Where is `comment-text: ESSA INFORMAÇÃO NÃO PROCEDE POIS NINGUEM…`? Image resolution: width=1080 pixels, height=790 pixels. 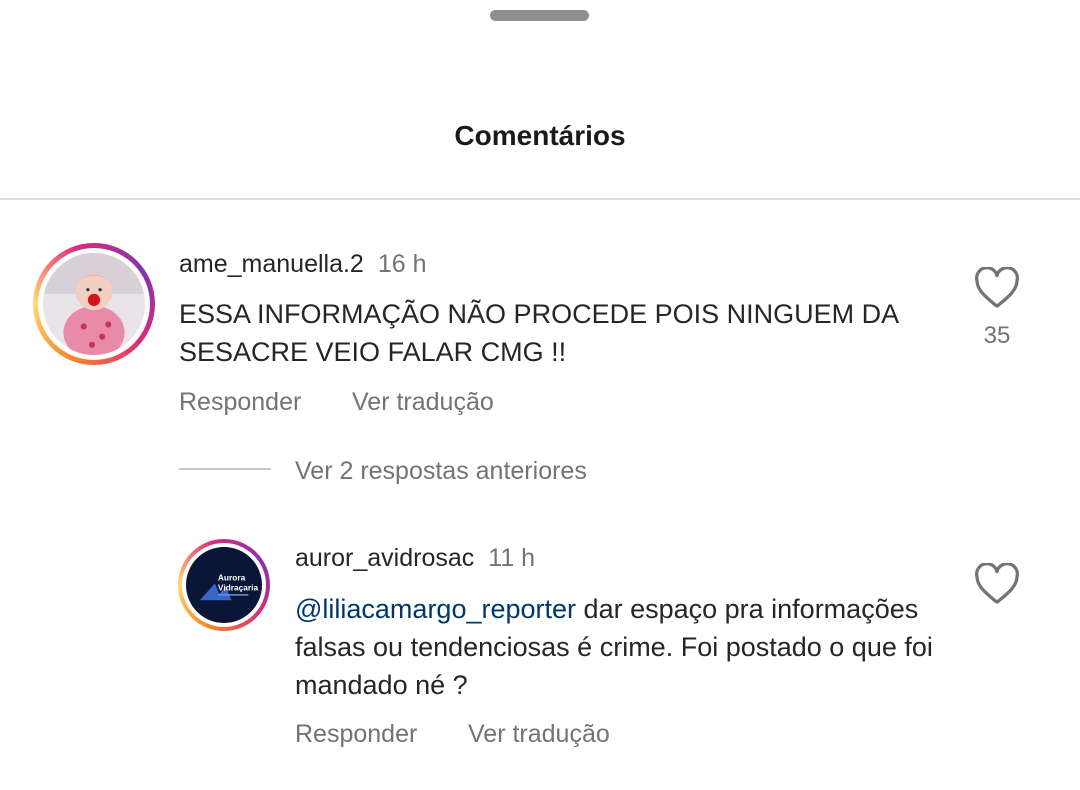 comment-text: ESSA INFORMAÇÃO NÃO PROCEDE POIS NINGUEM… is located at coordinates (538, 333).